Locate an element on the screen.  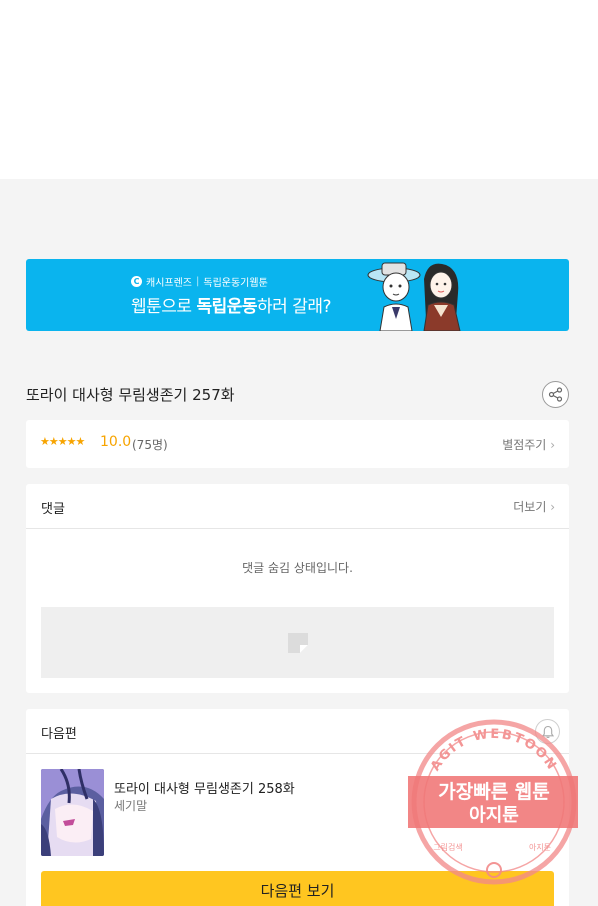
banner-series: 독립운동기웹툰 is located at coordinates (235, 283).